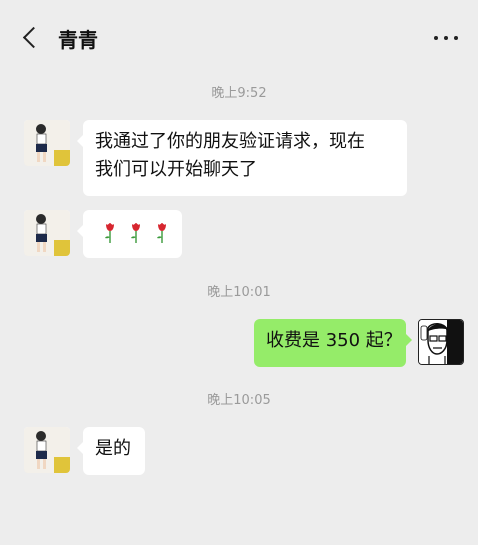 This screenshot has height=545, width=478. What do you see at coordinates (239, 38) in the screenshot?
I see `chat-header: 青青` at bounding box center [239, 38].